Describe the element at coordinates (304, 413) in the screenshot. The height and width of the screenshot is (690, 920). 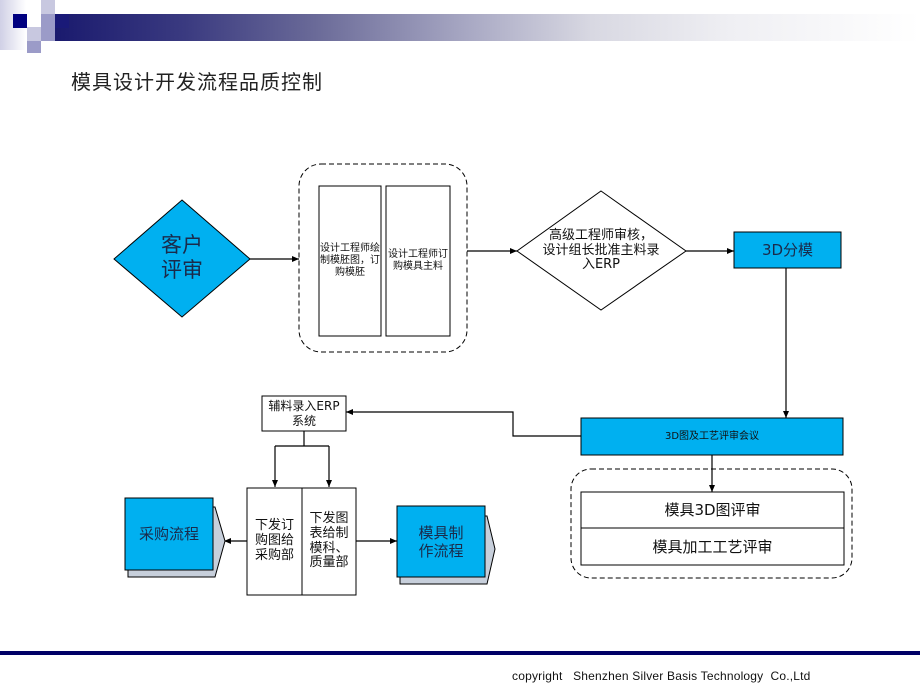
I see `aux-material-label: 辅料录入ERP 系统` at that location.